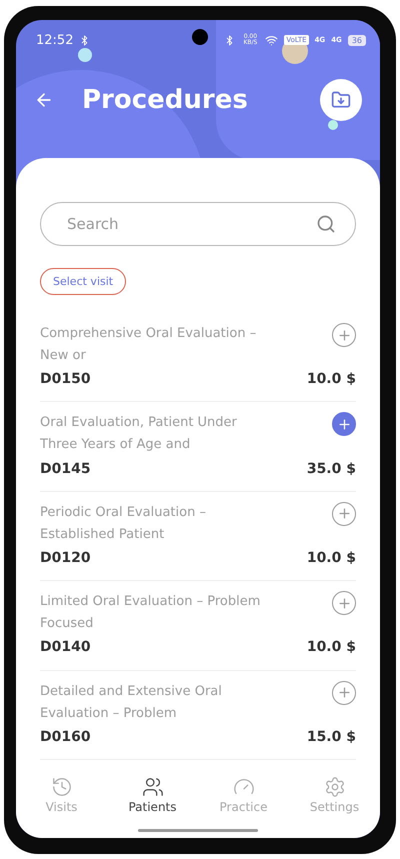 The image size is (400, 859). Describe the element at coordinates (139, 434) in the screenshot. I see `procedure-name: Oral Evaluation, Patient Under Three Years of Age and` at that location.